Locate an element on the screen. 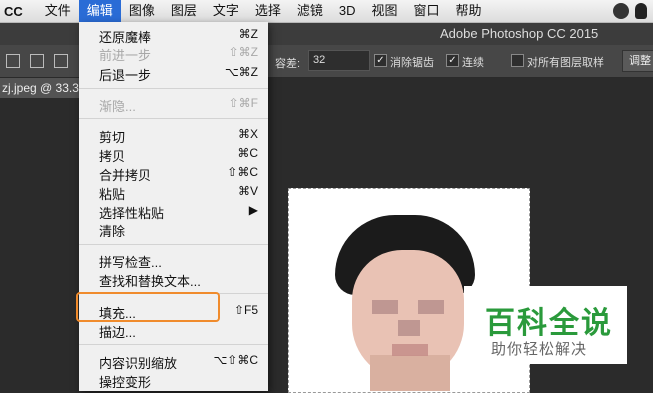  menu-item-undo: 还原魔棒 ⌘Z is located at coordinates (173, 35).